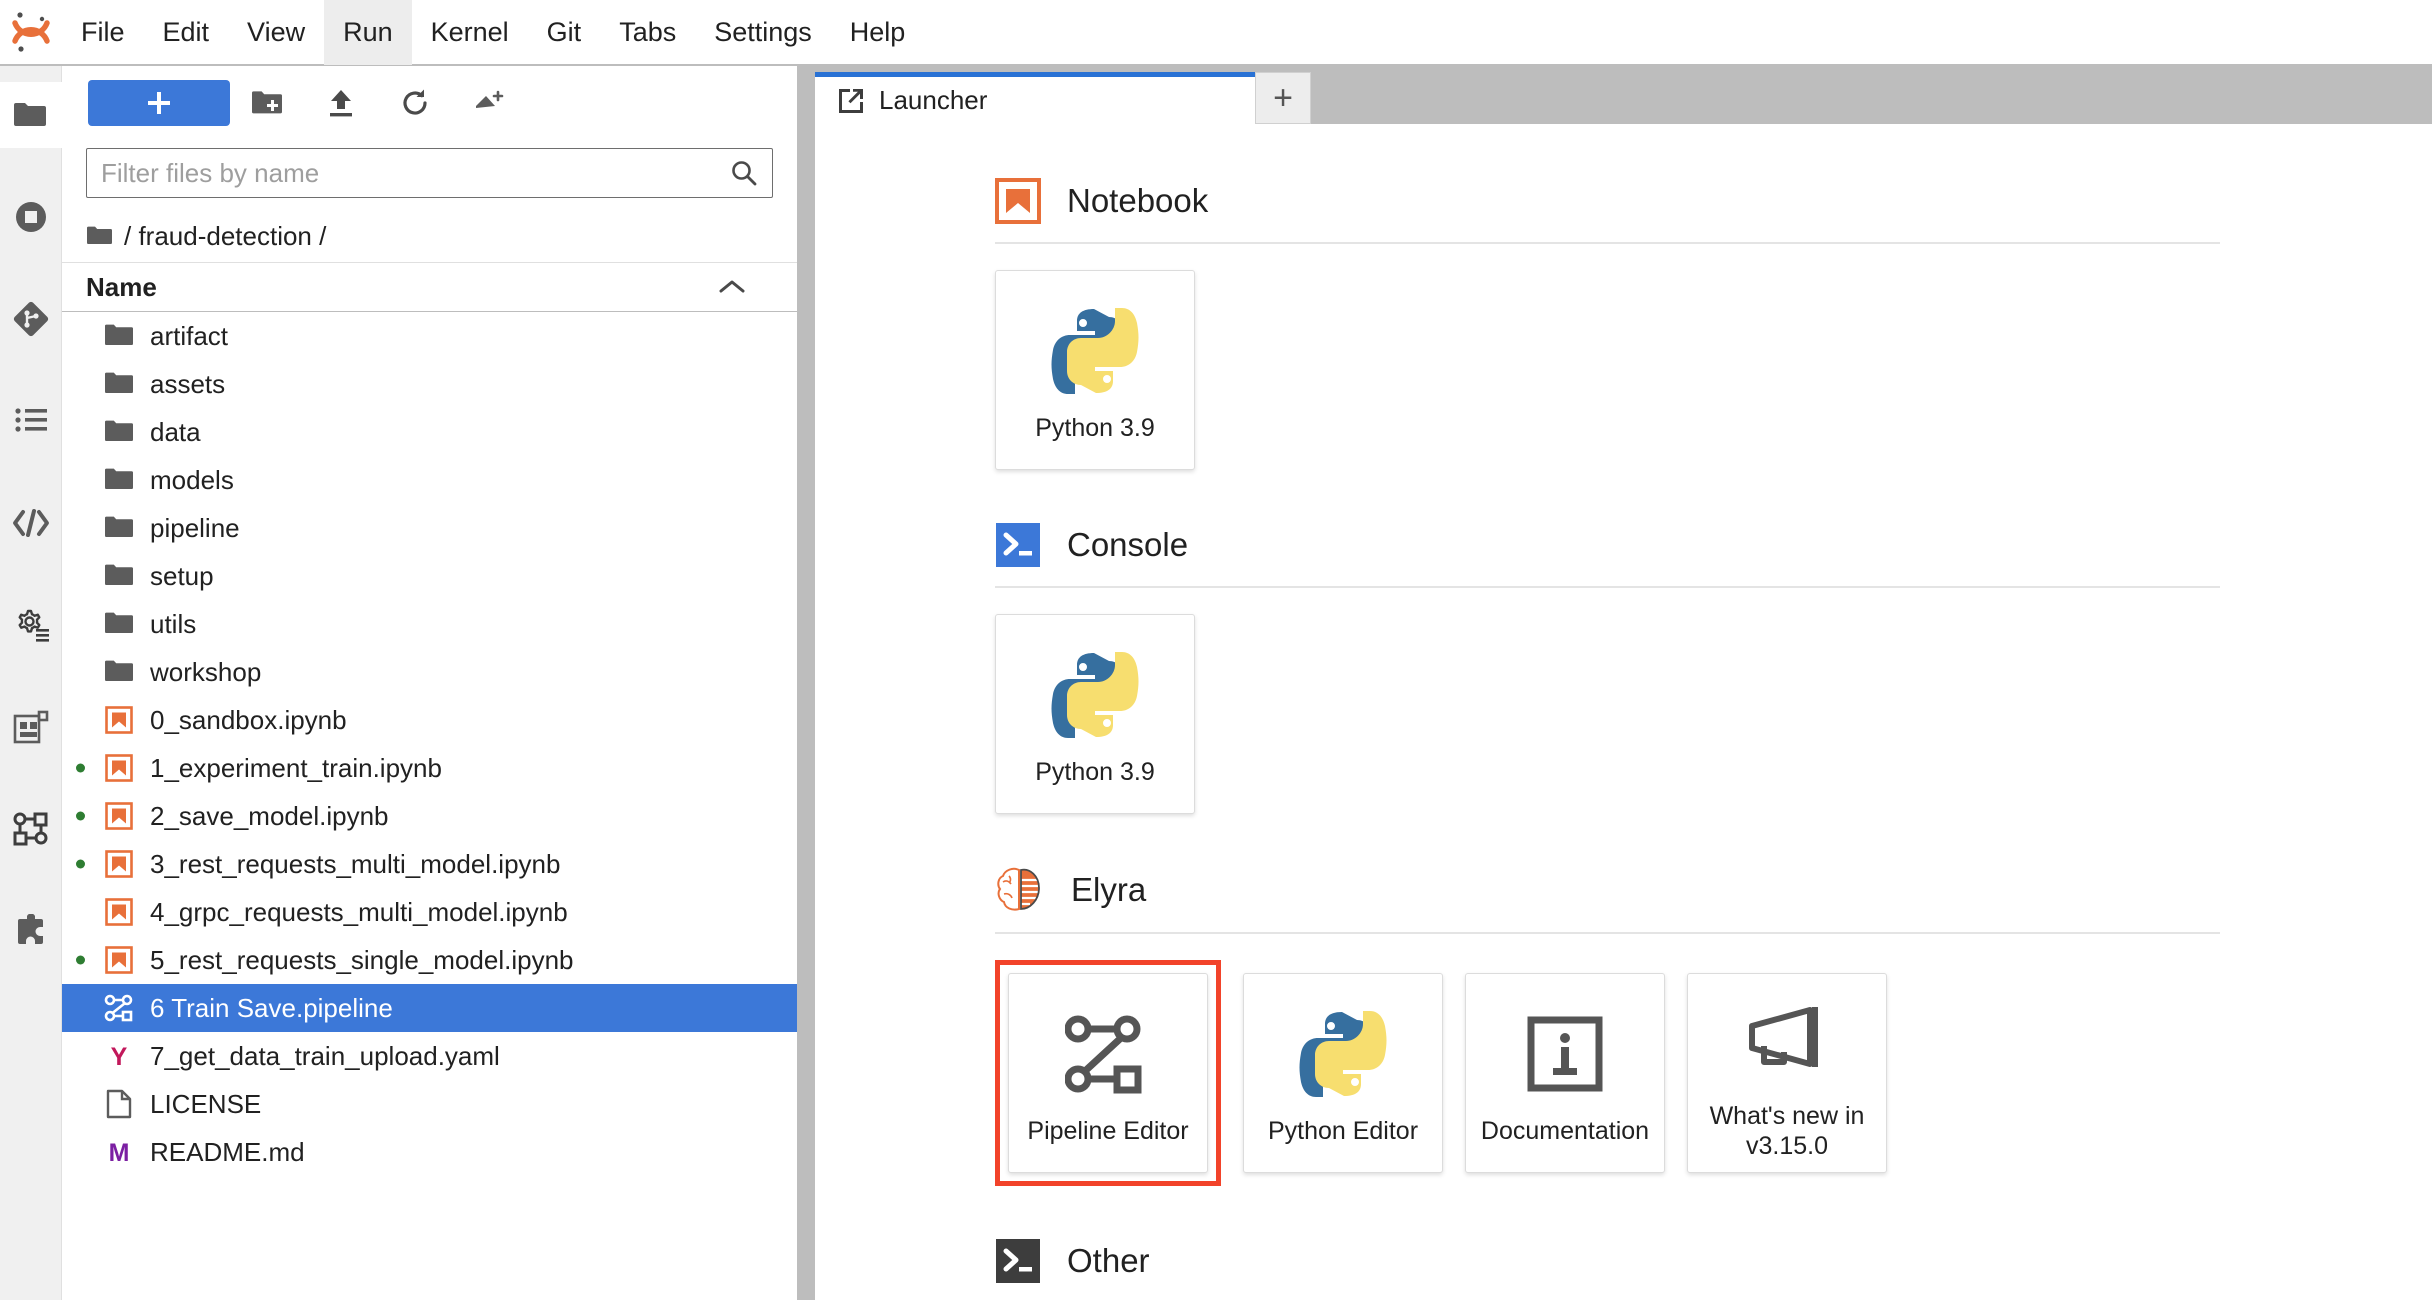 Image resolution: width=2432 pixels, height=1300 pixels. Describe the element at coordinates (248, 719) in the screenshot. I see `file-name-label: 0_sandbox.ipynb` at that location.